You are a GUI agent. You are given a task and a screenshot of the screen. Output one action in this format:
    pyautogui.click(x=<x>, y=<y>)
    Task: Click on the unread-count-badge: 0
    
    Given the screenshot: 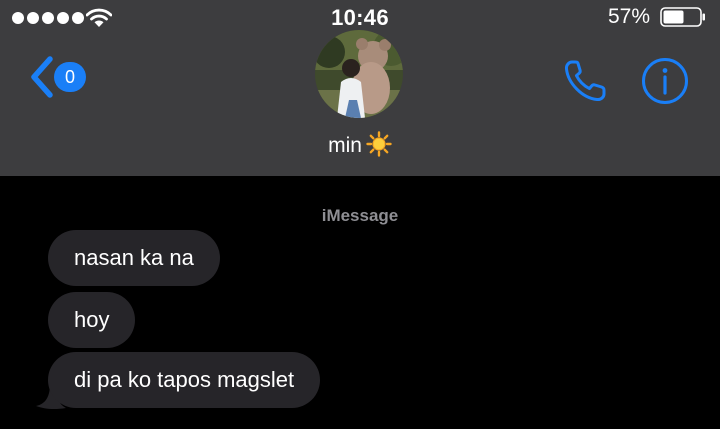 What is the action you would take?
    pyautogui.click(x=70, y=77)
    